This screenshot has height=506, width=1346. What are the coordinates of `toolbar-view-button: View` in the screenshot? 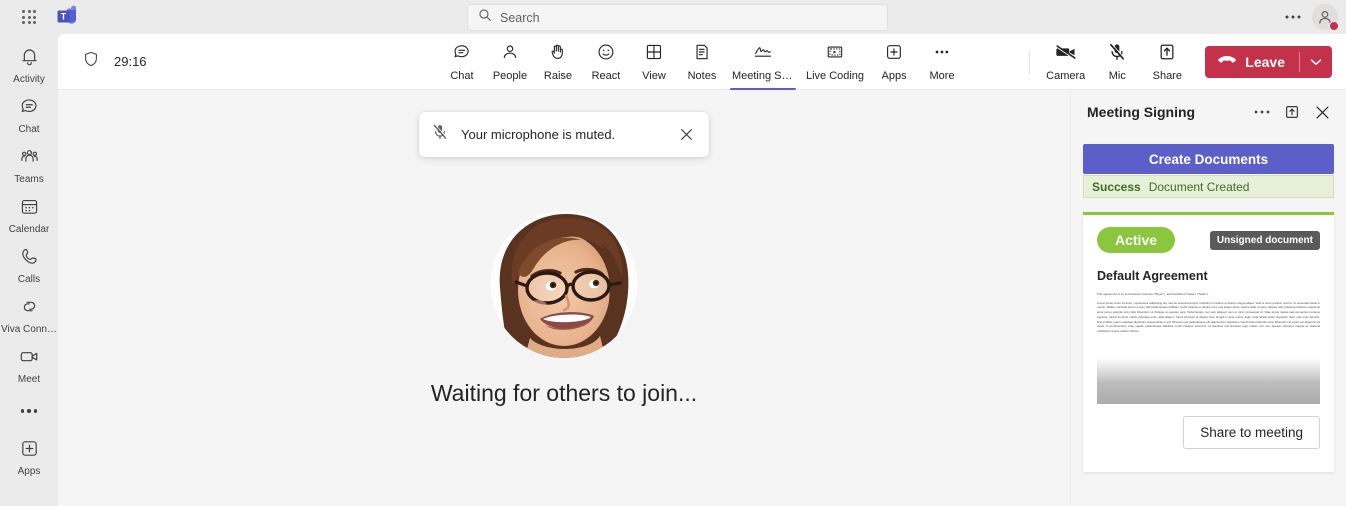 It's located at (654, 62).